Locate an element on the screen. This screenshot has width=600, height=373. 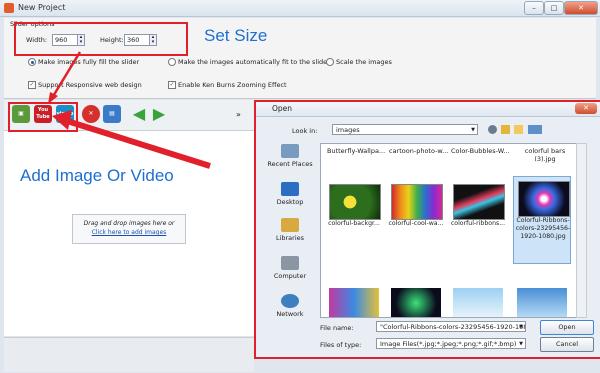
file-name-label: File name: is located at coordinates (337, 328).